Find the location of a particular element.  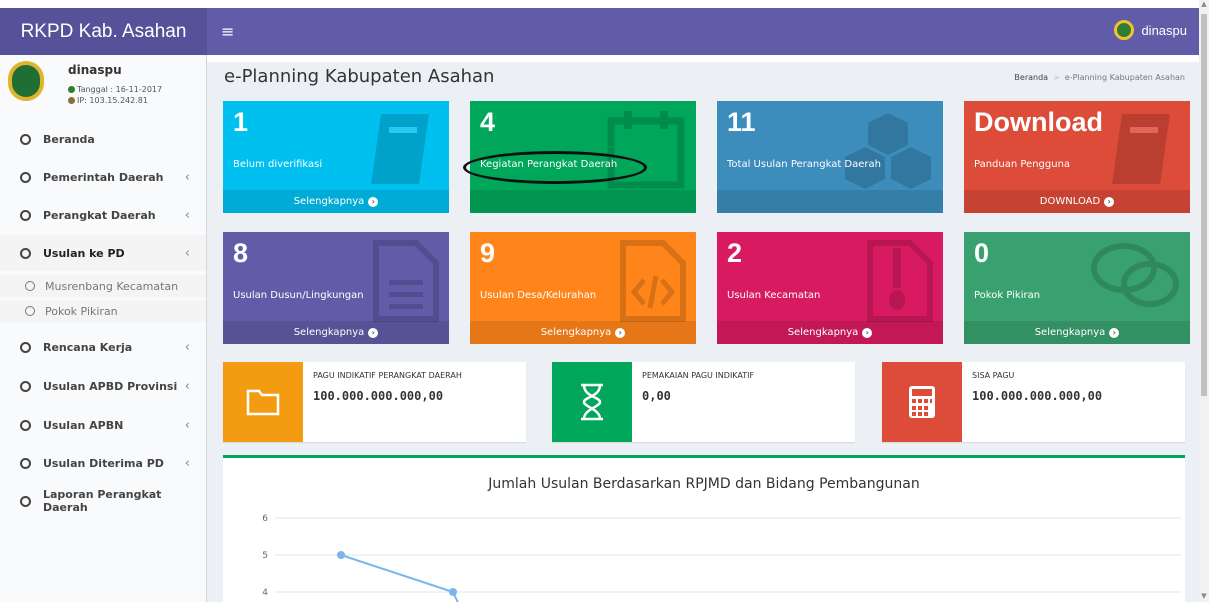

line-chart: 6 5 4 is located at coordinates (721, 558).